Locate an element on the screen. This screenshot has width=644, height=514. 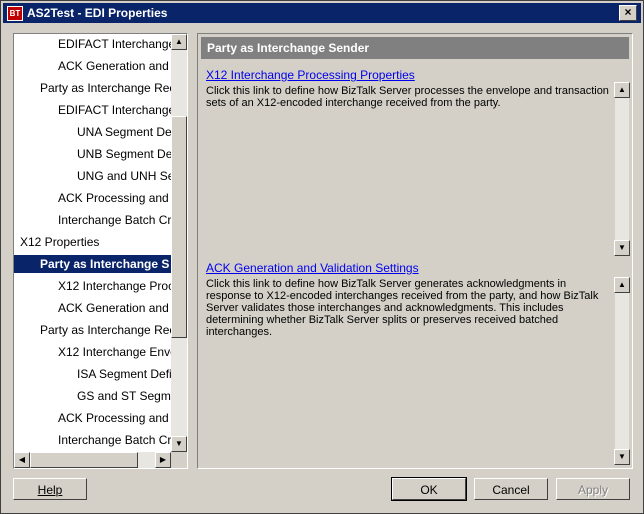
horizontal-scroll-thumb is located at coordinates (84, 460).